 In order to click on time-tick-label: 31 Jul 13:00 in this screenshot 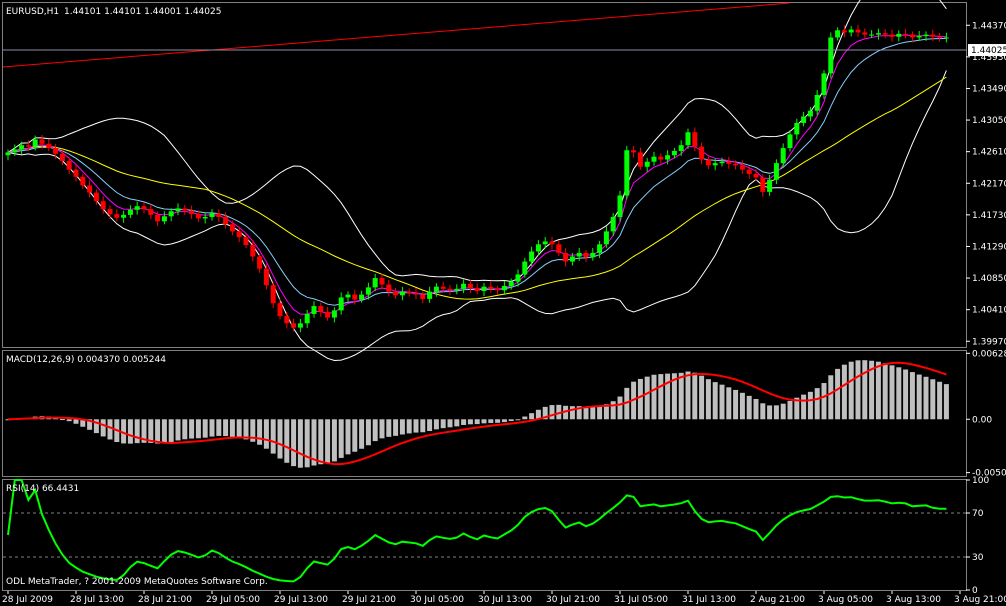, I will do `click(709, 600)`.